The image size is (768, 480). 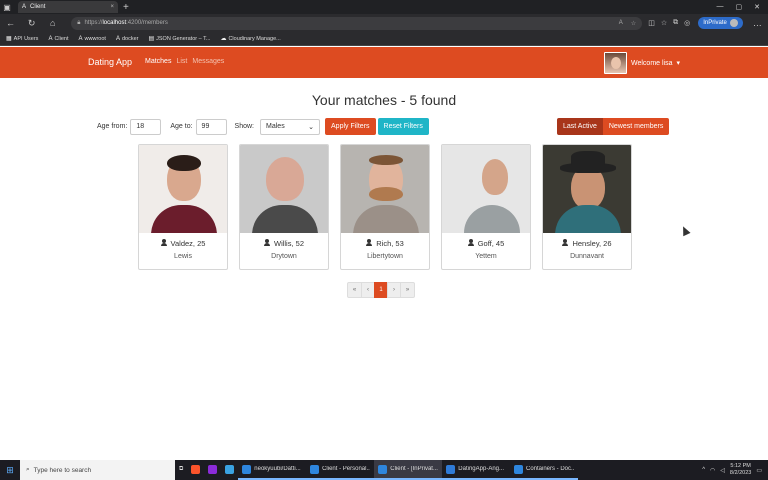 What do you see at coordinates (146, 126) in the screenshot?
I see `age-from-input: 18` at bounding box center [146, 126].